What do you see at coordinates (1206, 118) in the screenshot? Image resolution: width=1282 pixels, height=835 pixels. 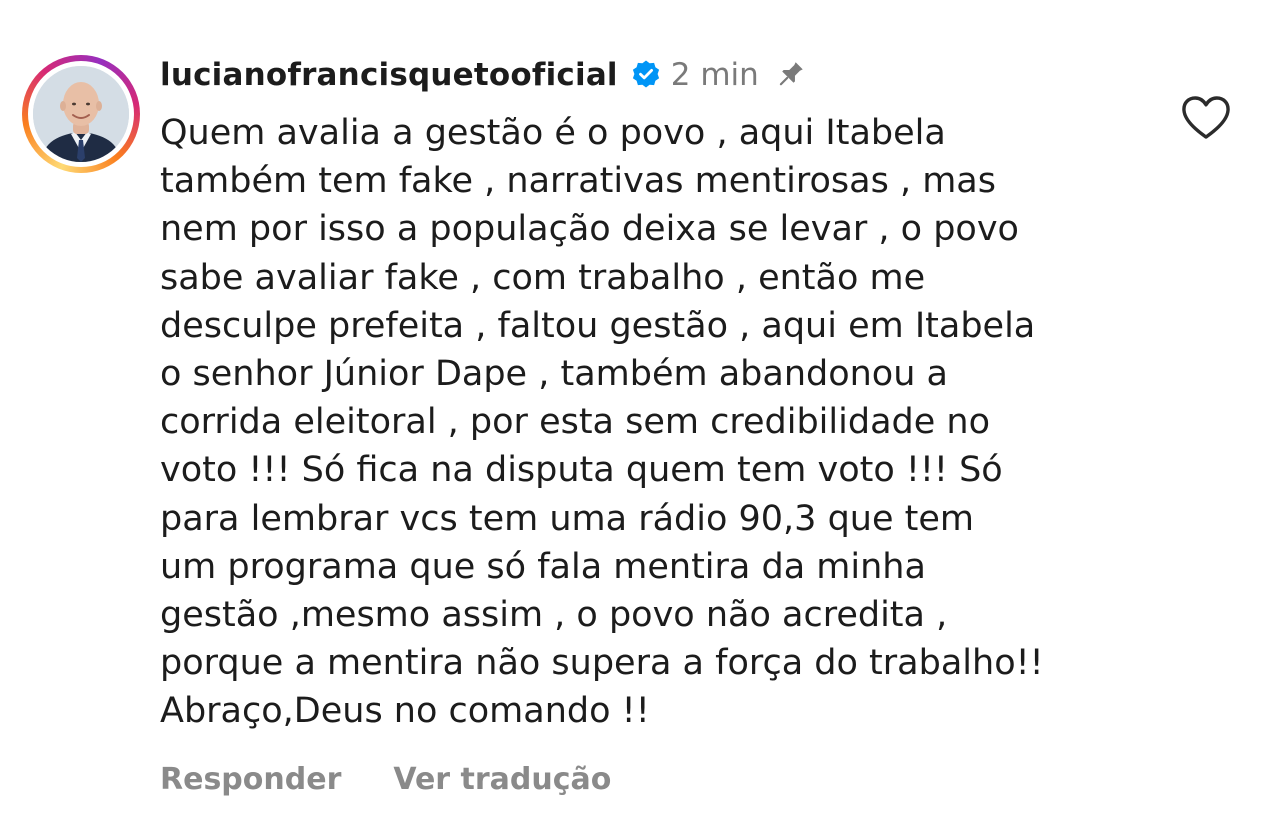 I see `like-heart-icon` at bounding box center [1206, 118].